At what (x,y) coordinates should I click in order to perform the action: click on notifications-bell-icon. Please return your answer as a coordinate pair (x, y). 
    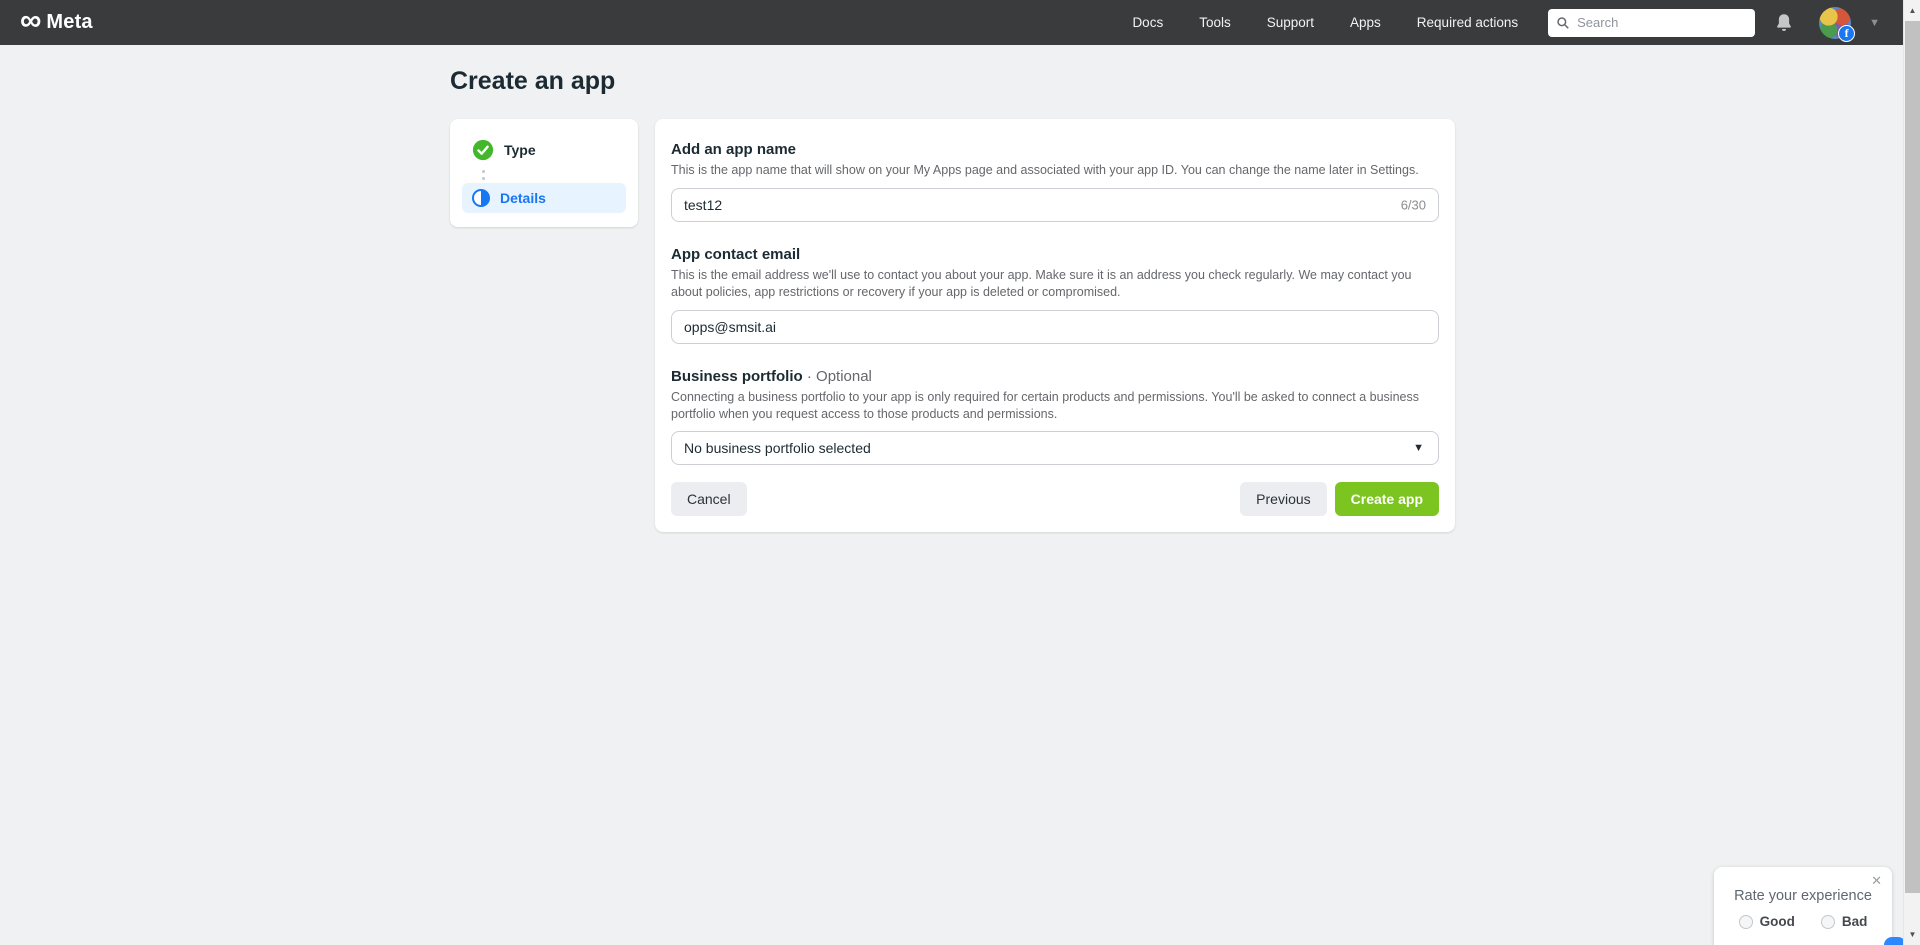
    Looking at the image, I should click on (1785, 23).